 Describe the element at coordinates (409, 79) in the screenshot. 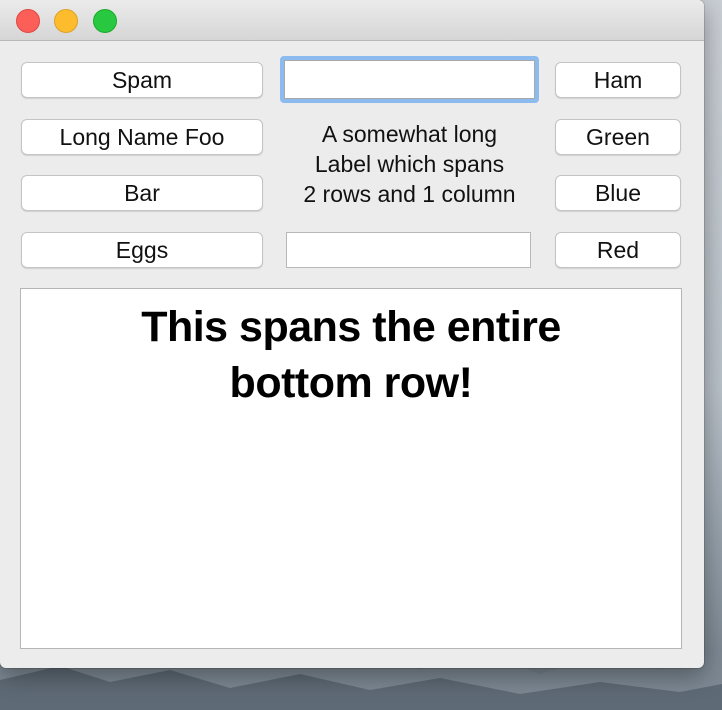

I see `top-text-entry` at that location.